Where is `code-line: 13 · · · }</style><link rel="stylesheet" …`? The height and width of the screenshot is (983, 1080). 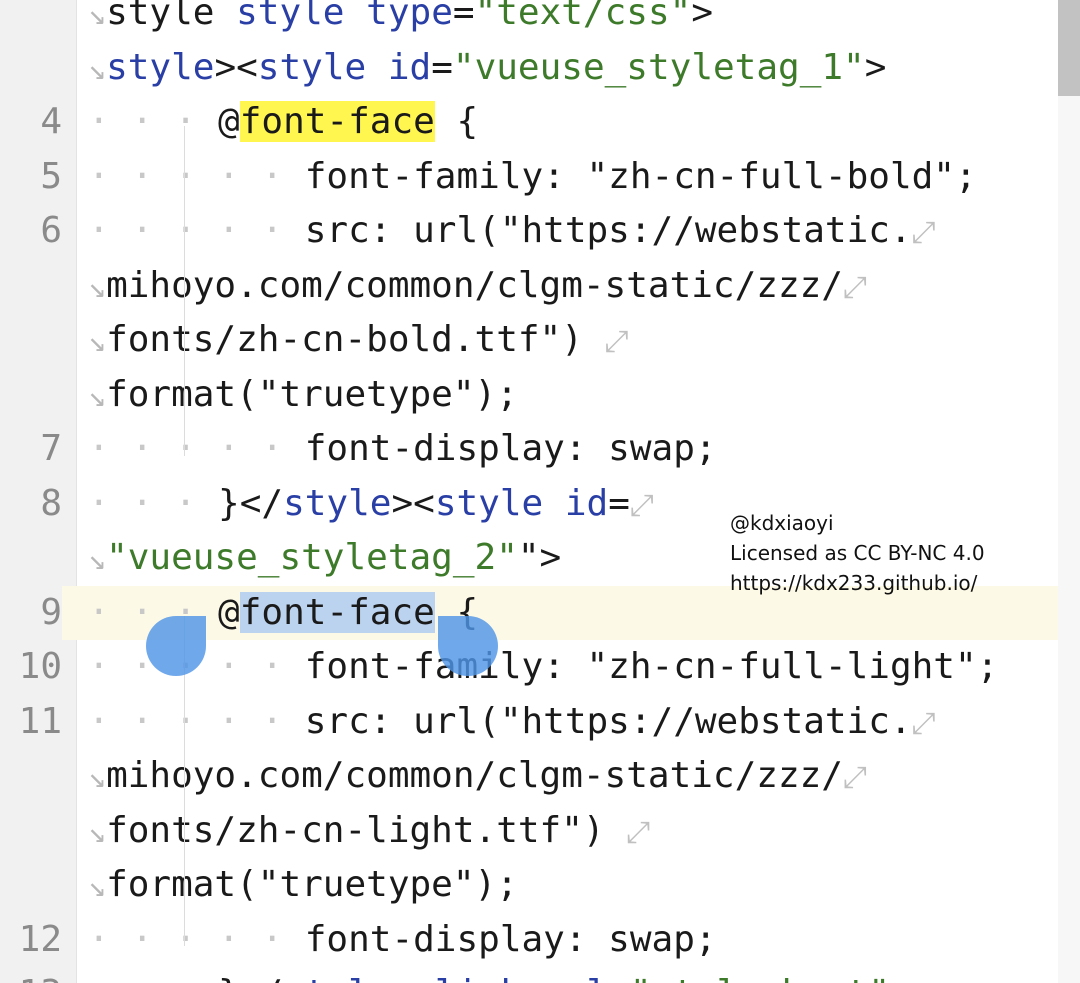
code-line: 13 · · · }</style><link rel="stylesheet" … is located at coordinates (529, 975).